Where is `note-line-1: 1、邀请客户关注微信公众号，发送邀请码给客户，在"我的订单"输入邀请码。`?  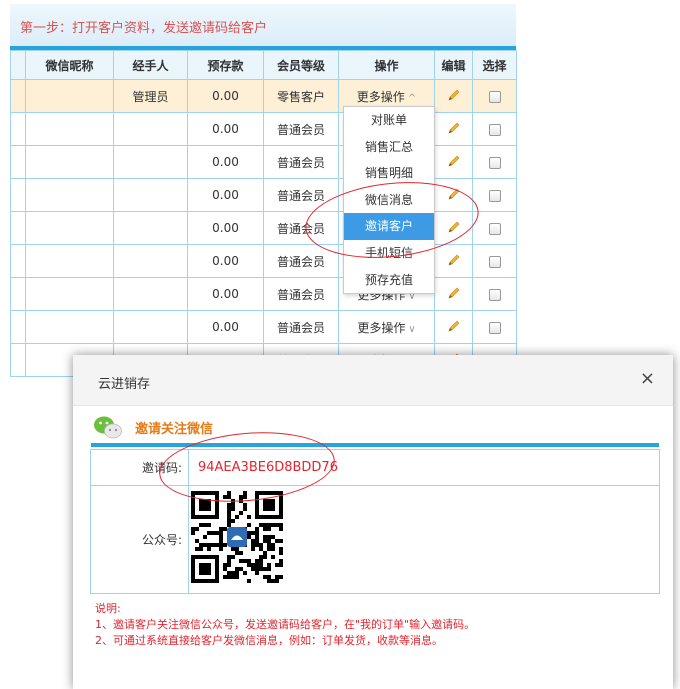 note-line-1: 1、邀请客户关注微信公众号，发送邀请码给客户，在"我的订单"输入邀请码。 is located at coordinates (285, 624).